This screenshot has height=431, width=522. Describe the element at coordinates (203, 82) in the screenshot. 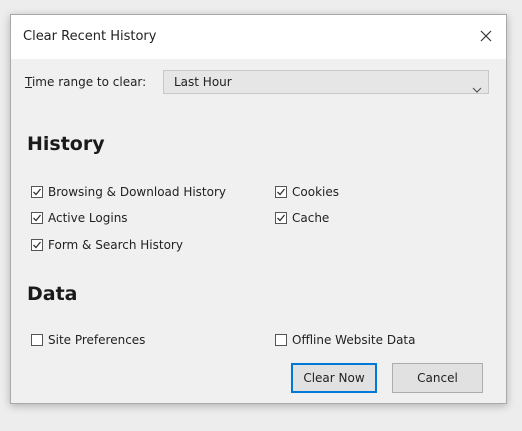

I see `time-range-value: Last Hour` at that location.